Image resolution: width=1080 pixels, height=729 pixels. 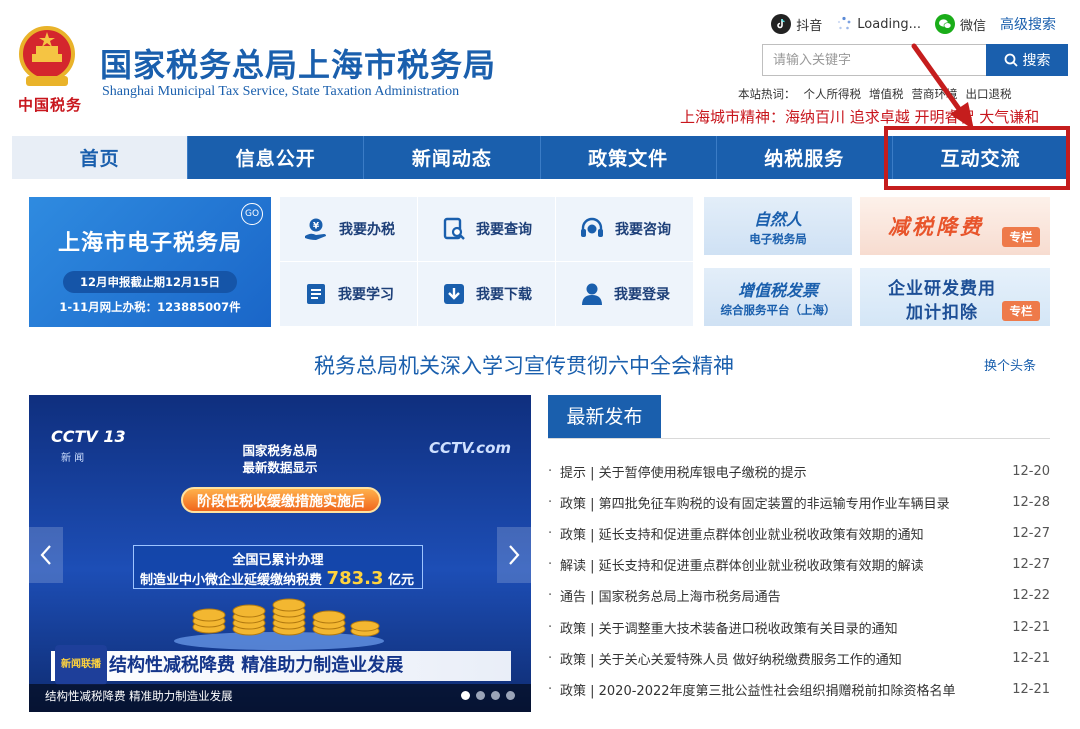 What do you see at coordinates (1031, 596) in the screenshot?
I see `news-date: 12-22` at bounding box center [1031, 596].